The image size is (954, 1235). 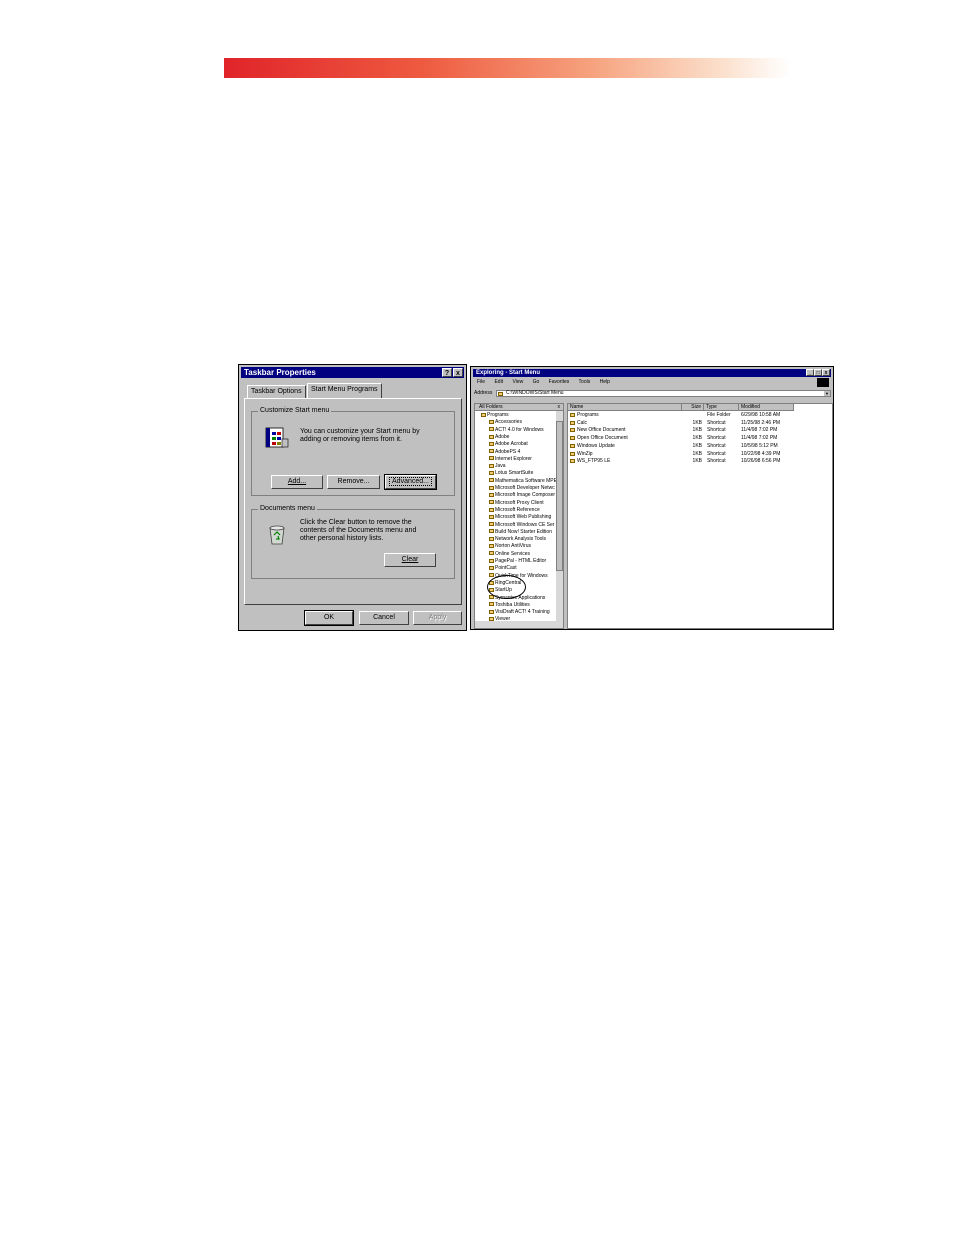 What do you see at coordinates (525, 524) in the screenshot?
I see `tree-item-label: Microsoft Windows CE Ser` at bounding box center [525, 524].